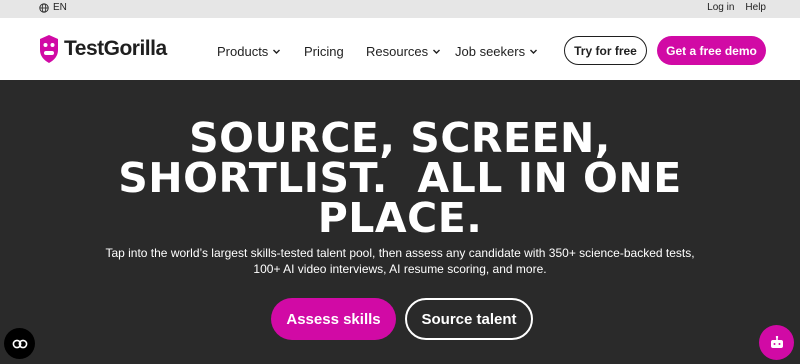  What do you see at coordinates (60, 7) in the screenshot?
I see `language-label: EN` at bounding box center [60, 7].